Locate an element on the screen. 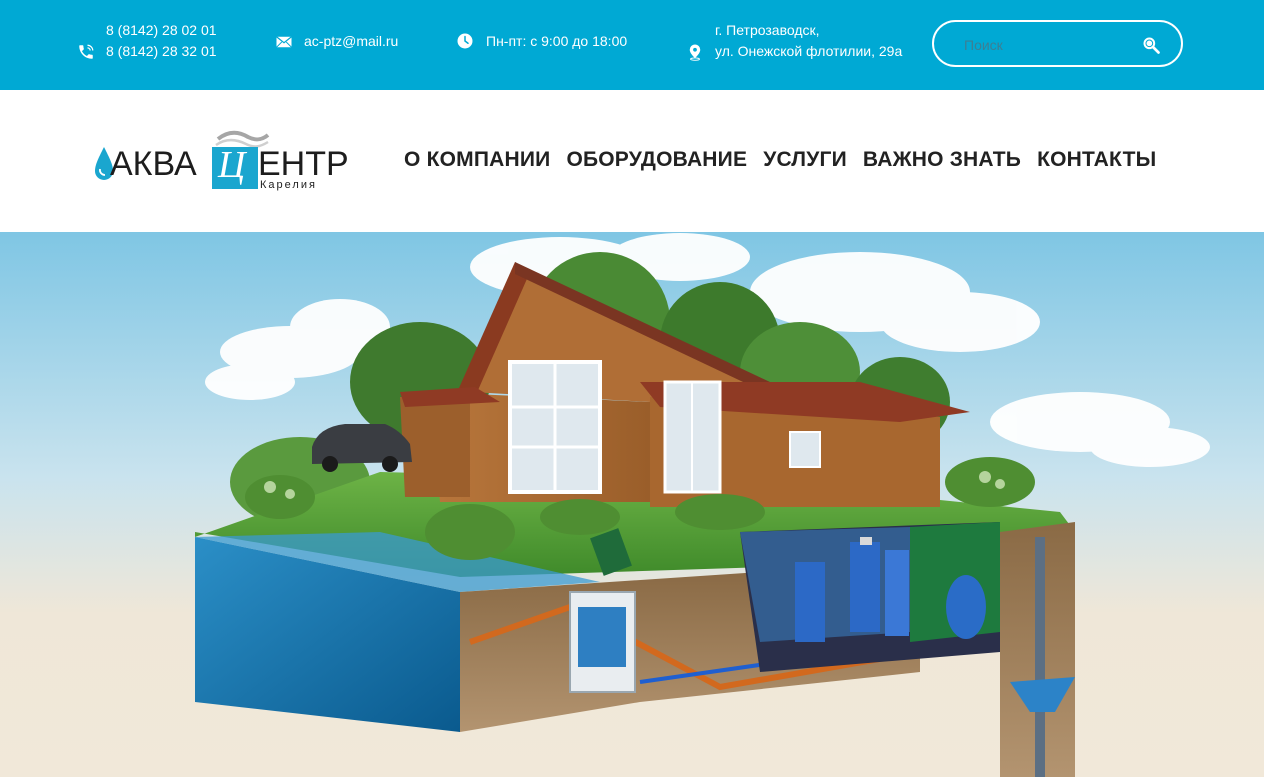 This screenshot has width=1264, height=777. logo-text-part3: ЕНТР is located at coordinates (303, 164).